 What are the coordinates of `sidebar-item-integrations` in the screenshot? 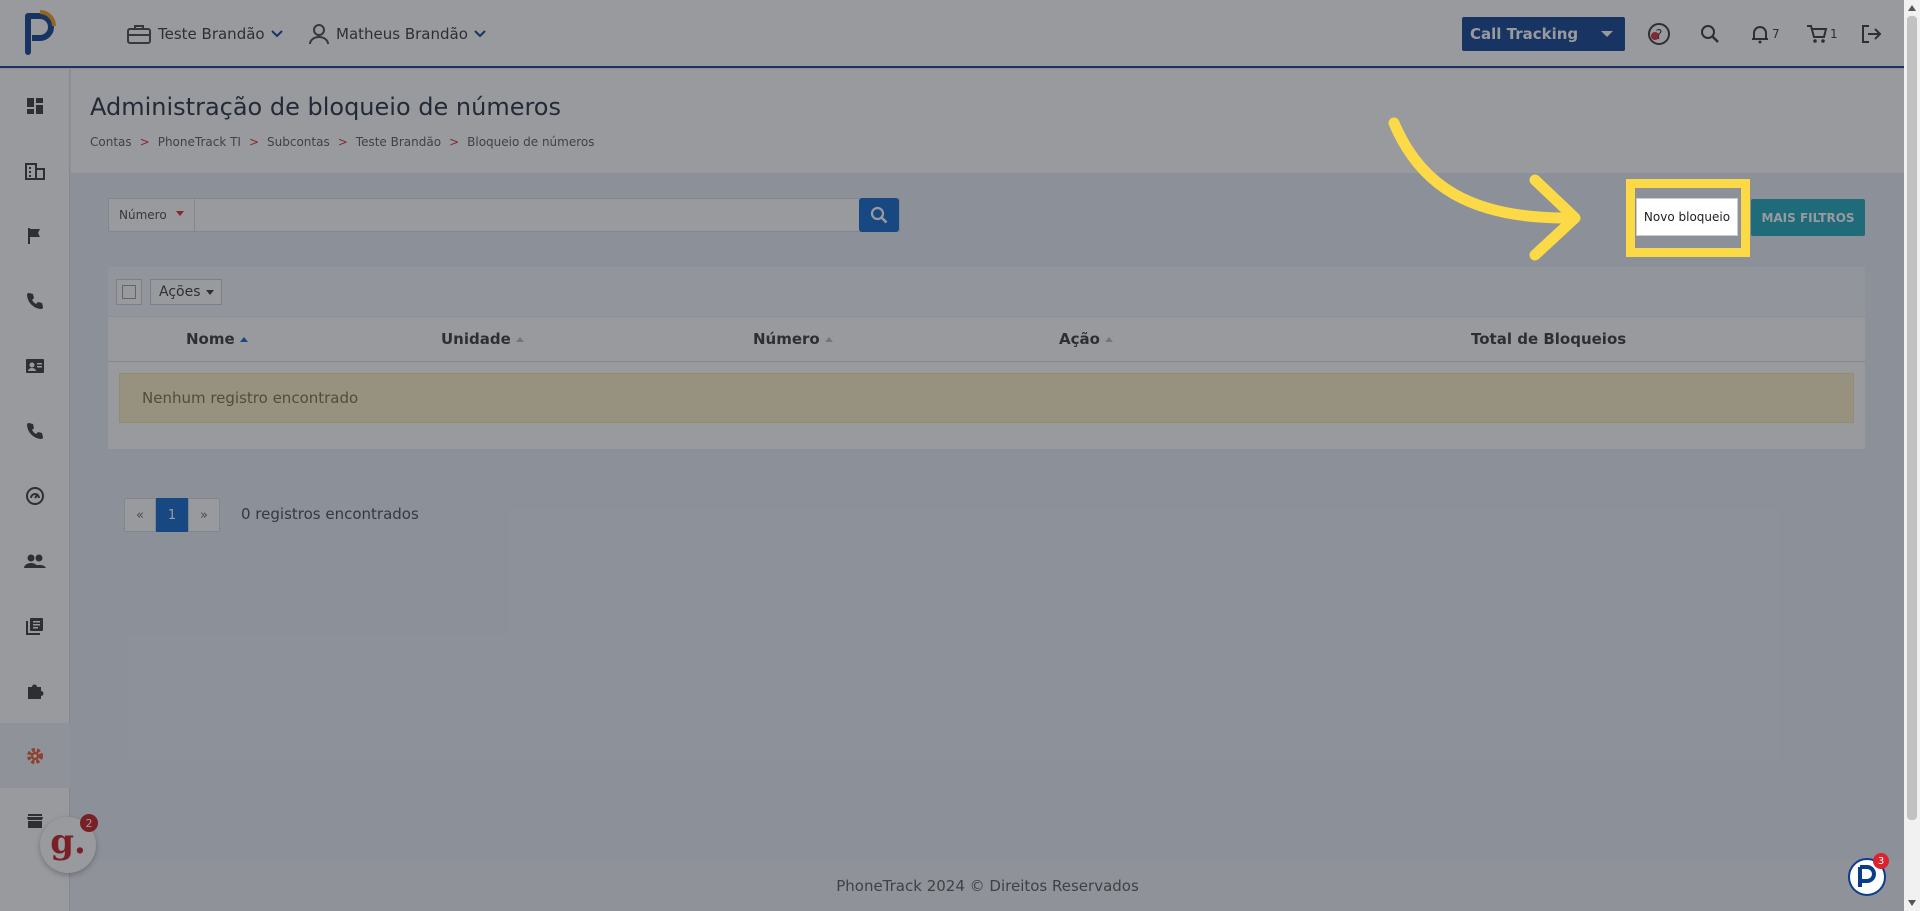 It's located at (35, 690).